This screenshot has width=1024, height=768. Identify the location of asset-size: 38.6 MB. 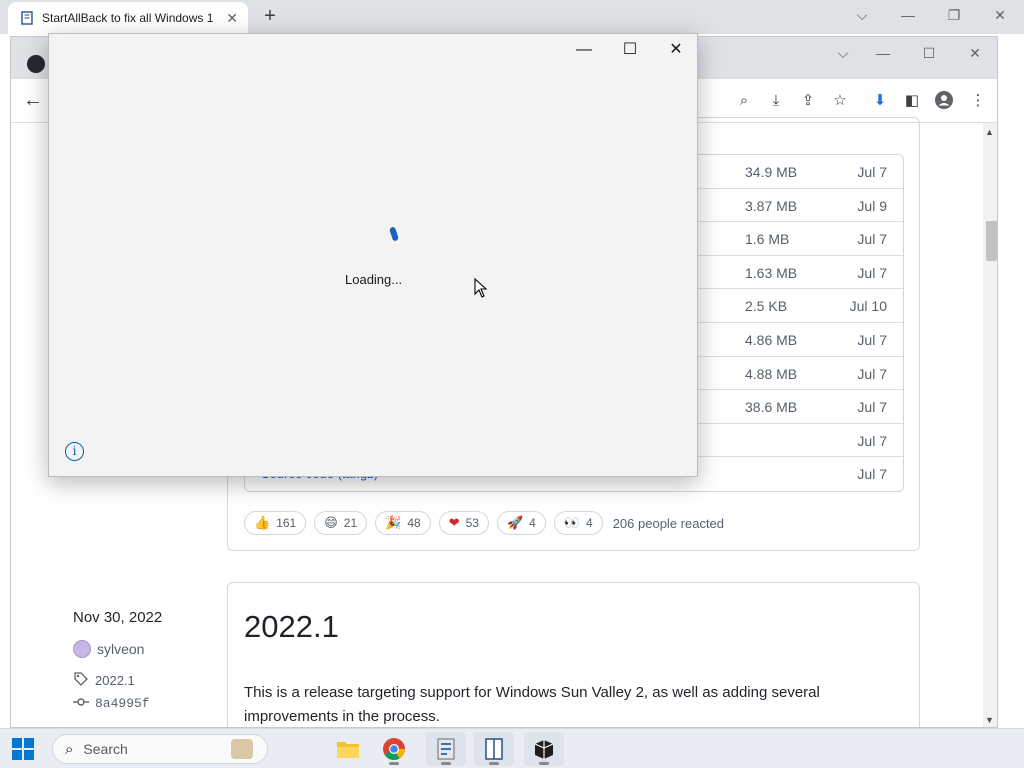
(771, 407).